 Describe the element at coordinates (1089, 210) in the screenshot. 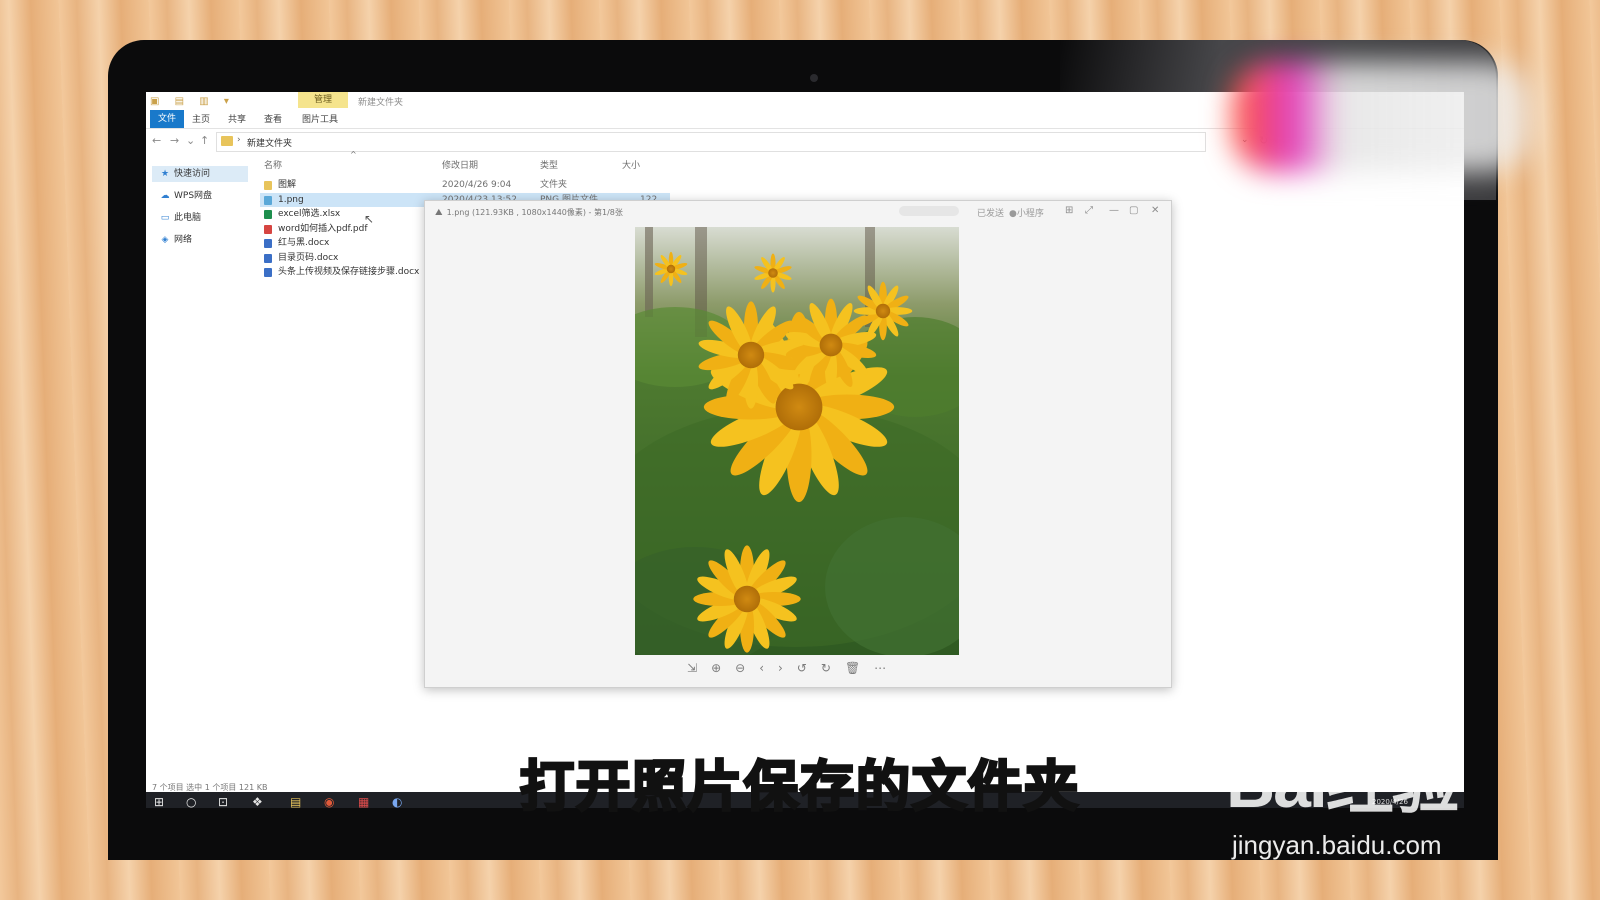

I see `fullscreen-icon: ⤢` at that location.